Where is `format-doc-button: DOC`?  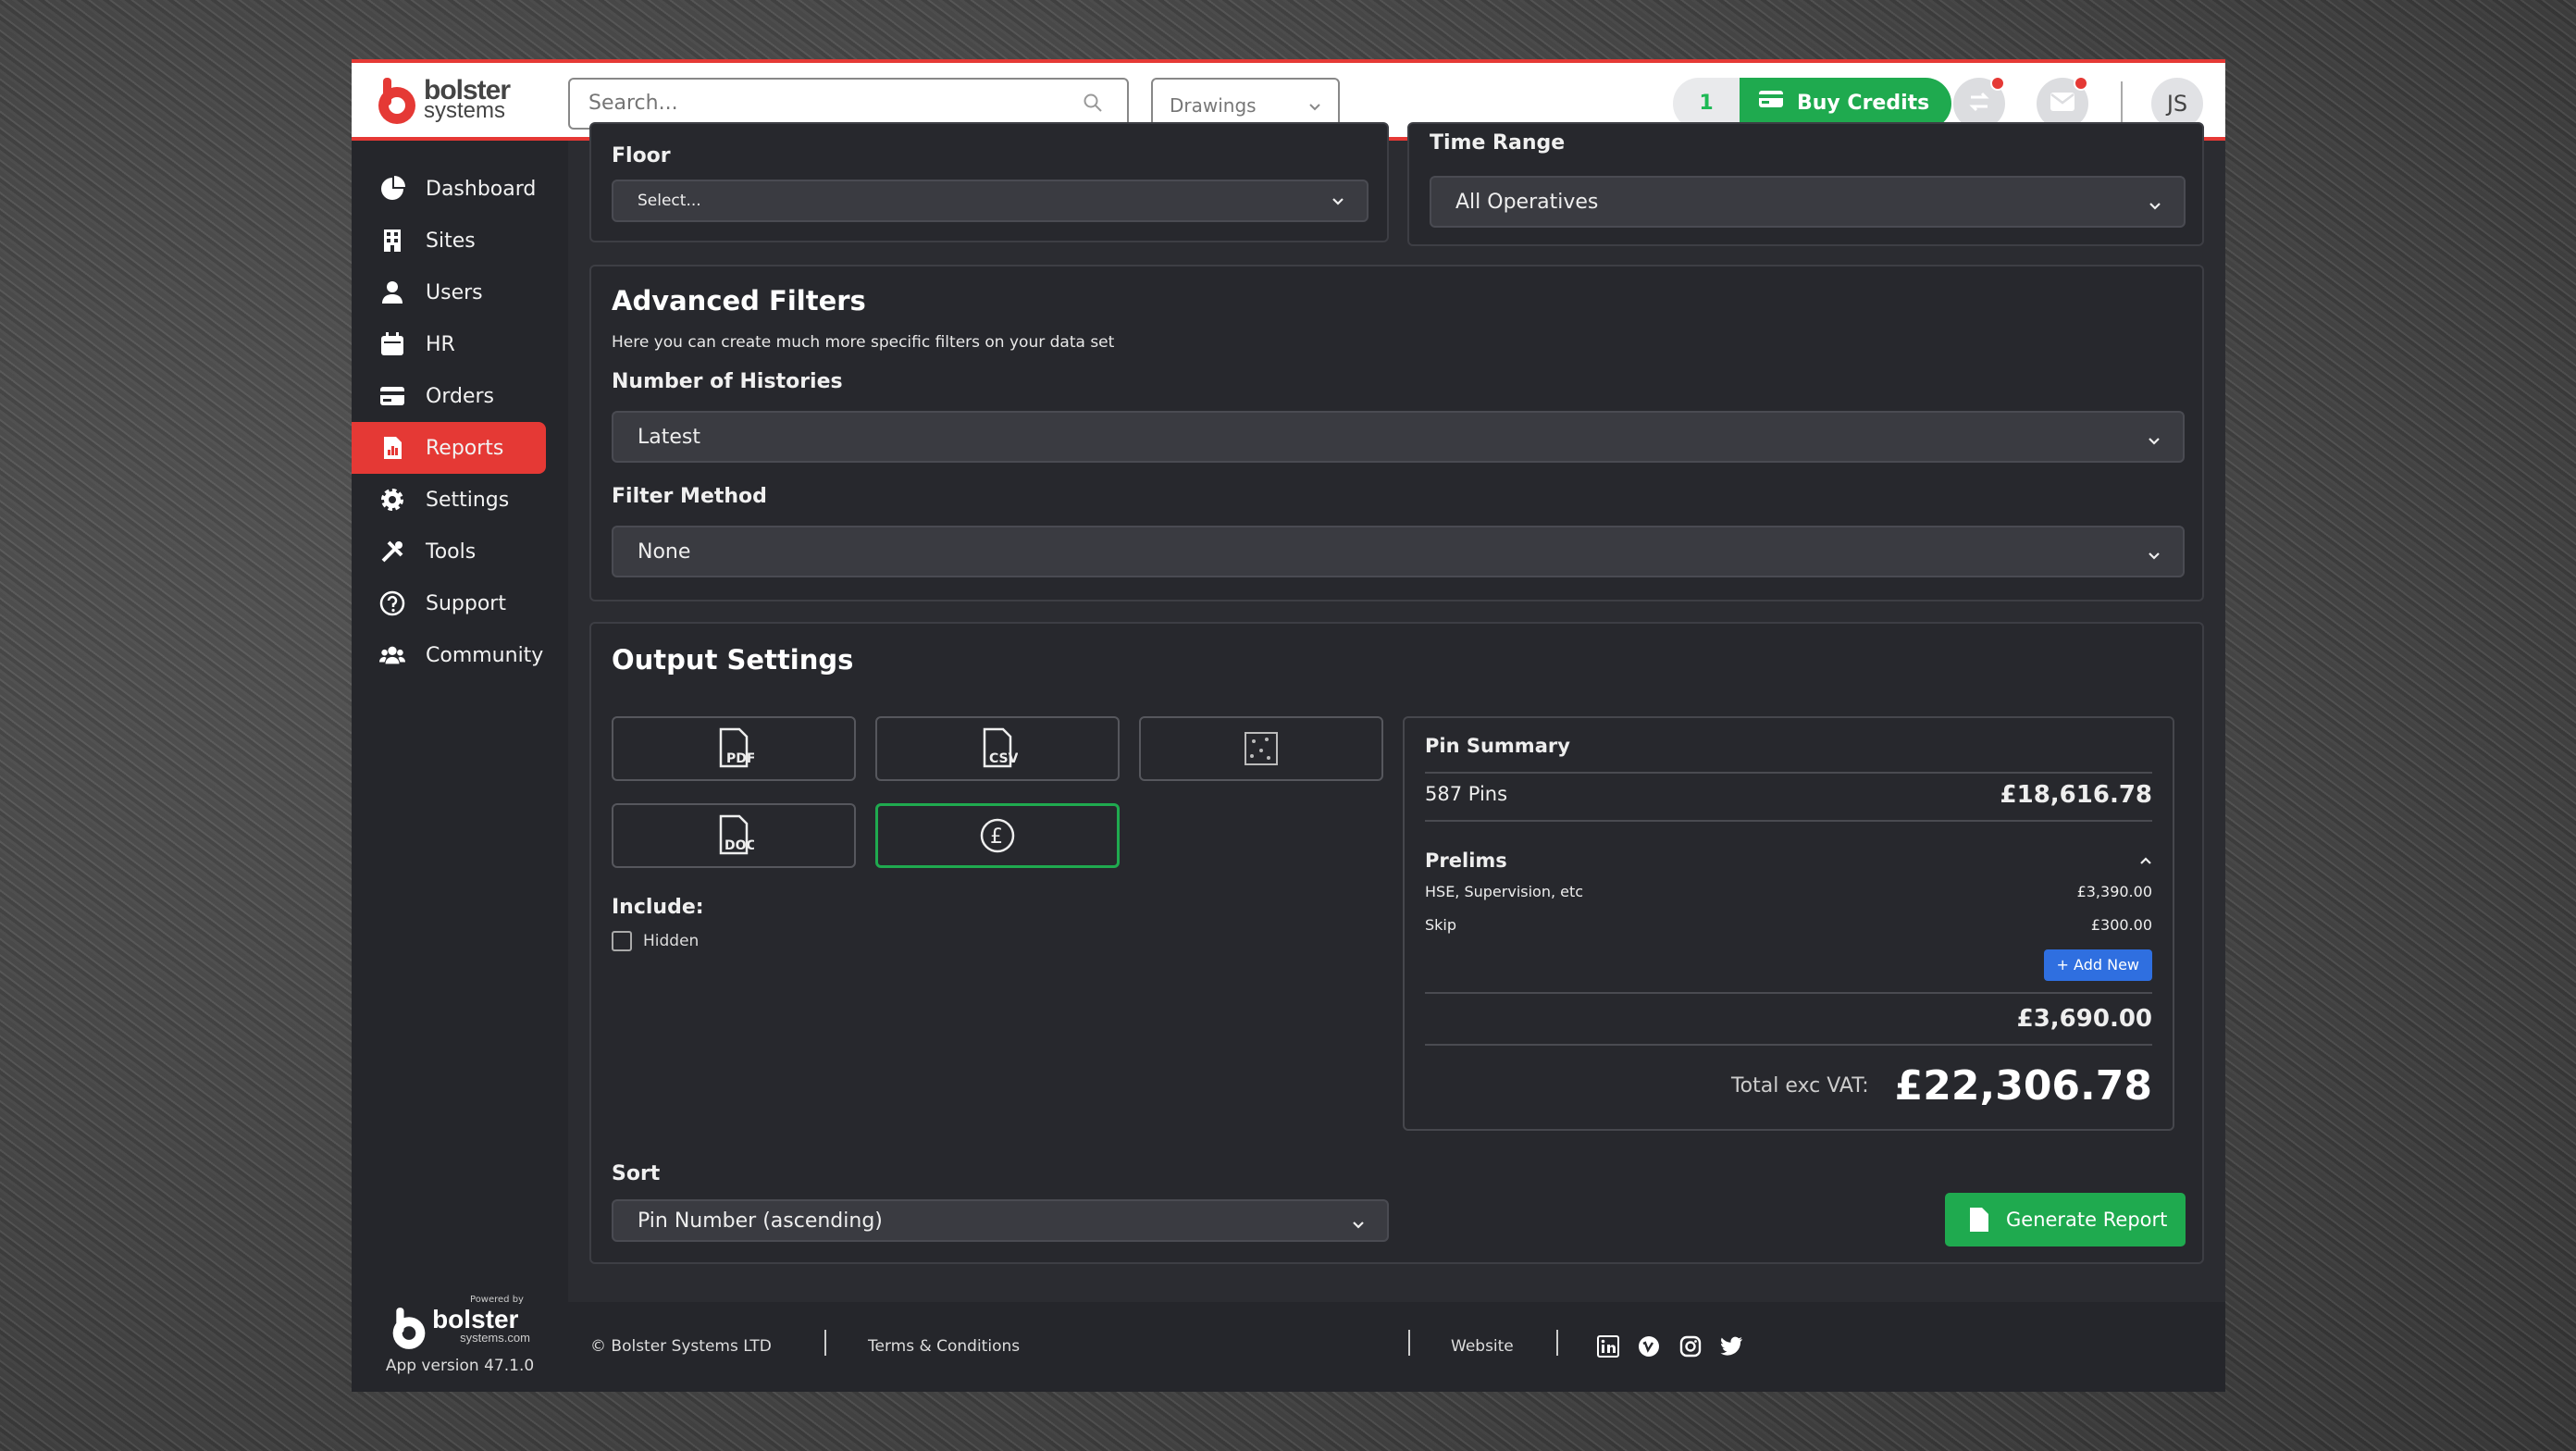 format-doc-button: DOC is located at coordinates (734, 835).